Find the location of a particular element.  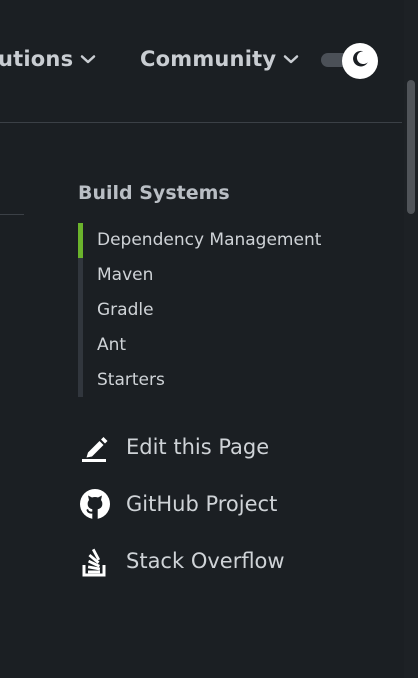

sidebar-item-label: Gradle is located at coordinates (125, 310).